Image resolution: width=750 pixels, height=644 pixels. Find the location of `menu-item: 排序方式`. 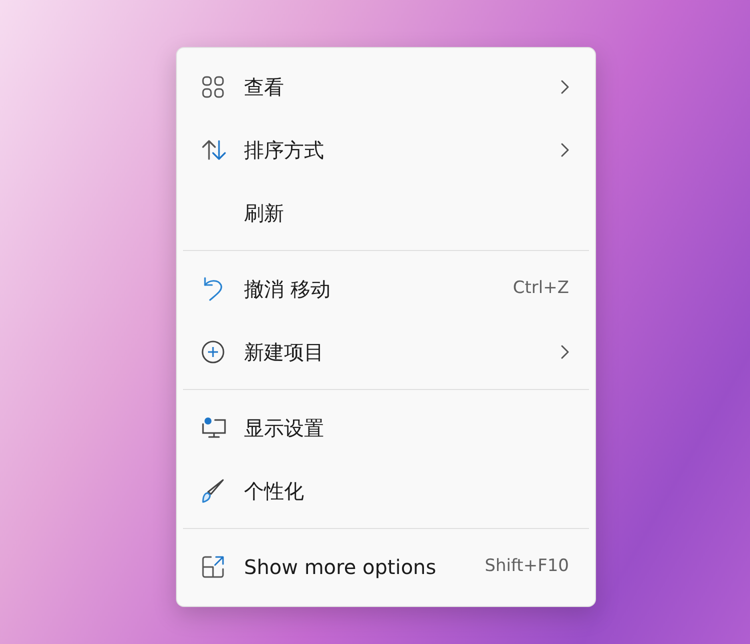

menu-item: 排序方式 is located at coordinates (386, 149).